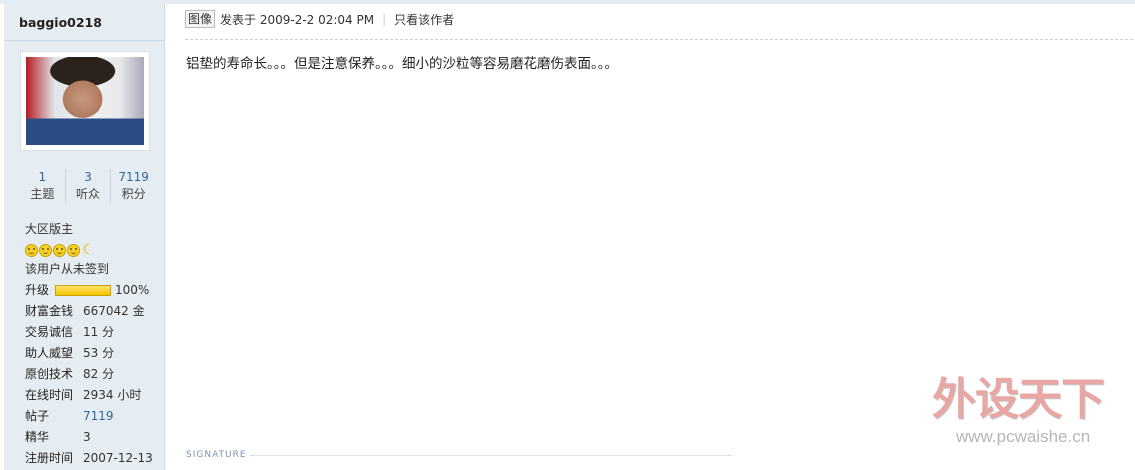 This screenshot has width=1135, height=470. What do you see at coordinates (83, 290) in the screenshot?
I see `upgrade-progress-bar` at bounding box center [83, 290].